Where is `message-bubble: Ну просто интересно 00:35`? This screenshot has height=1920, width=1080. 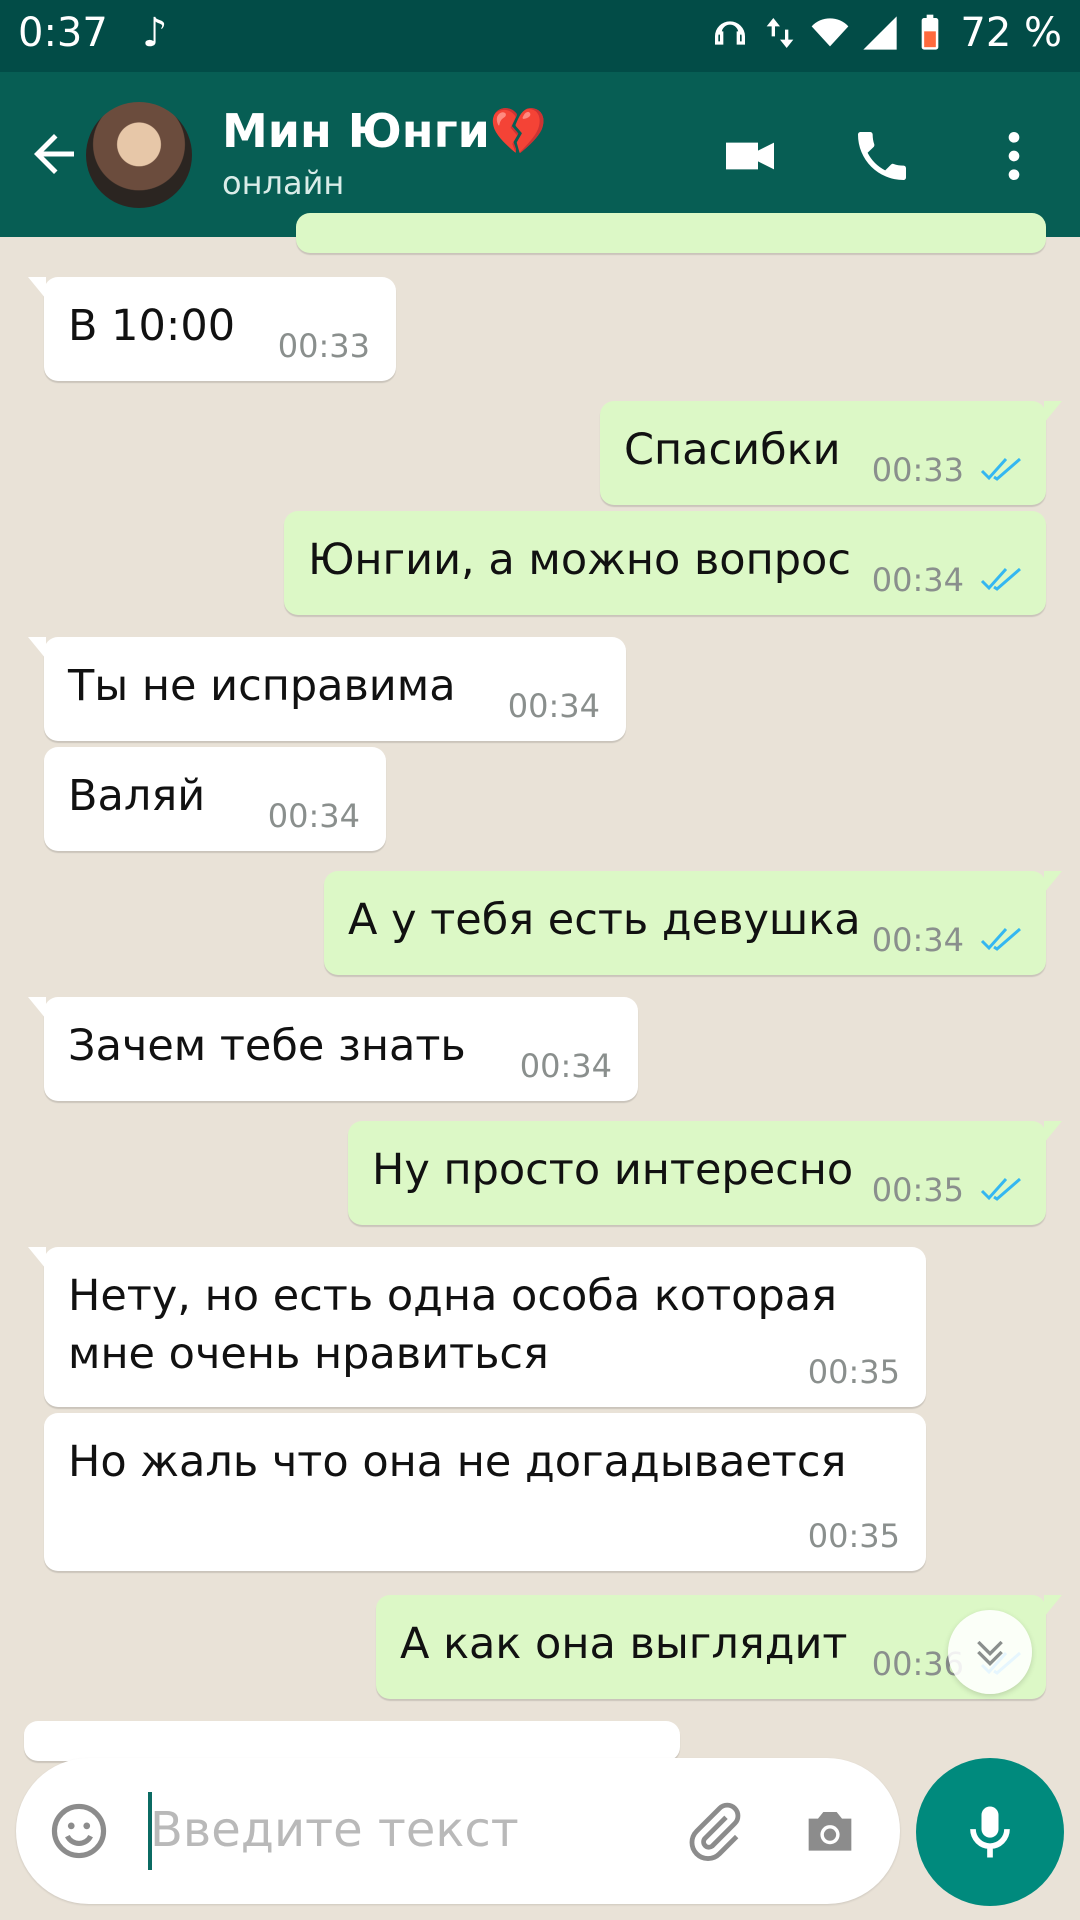
message-bubble: Ну просто интересно 00:35 is located at coordinates (705, 1173).